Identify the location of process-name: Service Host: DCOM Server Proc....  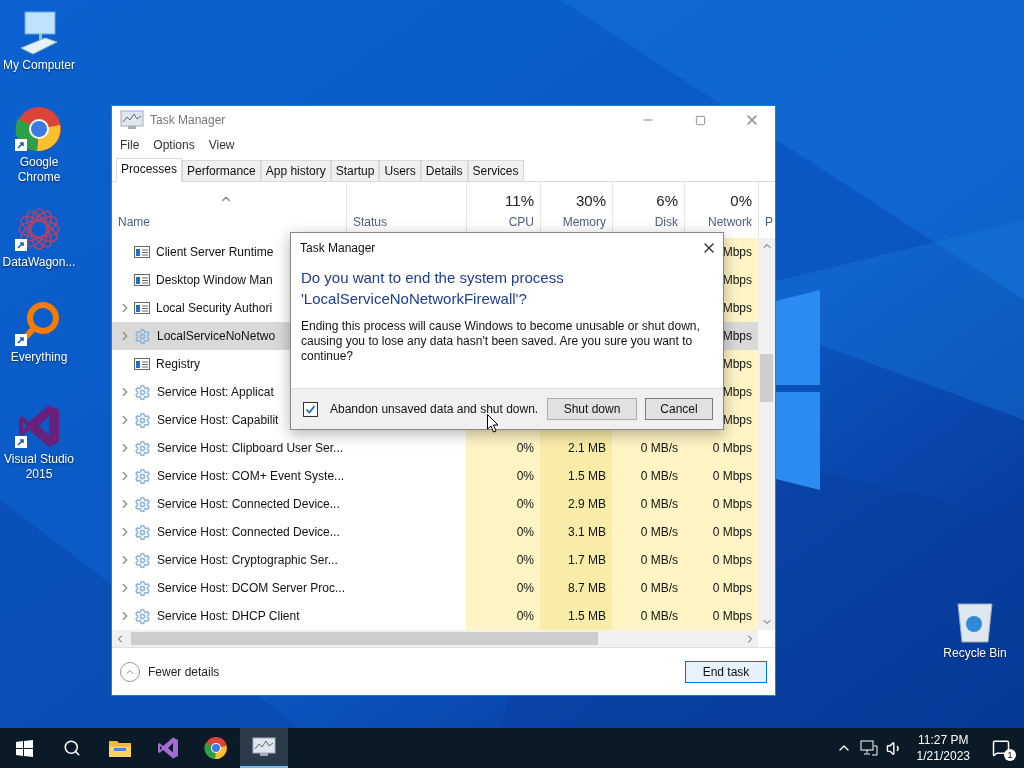
(251, 588).